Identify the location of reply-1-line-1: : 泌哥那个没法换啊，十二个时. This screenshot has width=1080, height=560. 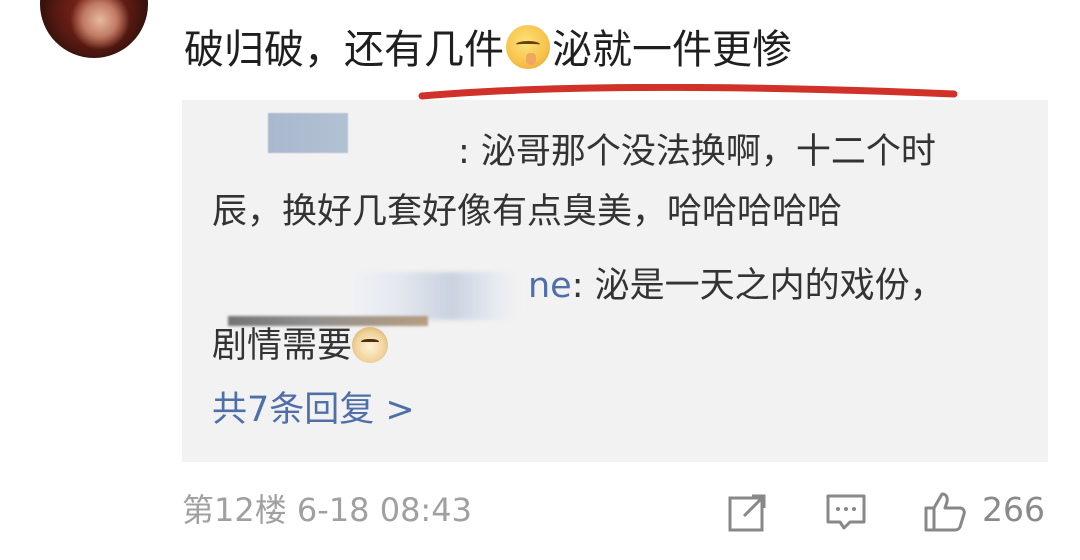
(697, 152).